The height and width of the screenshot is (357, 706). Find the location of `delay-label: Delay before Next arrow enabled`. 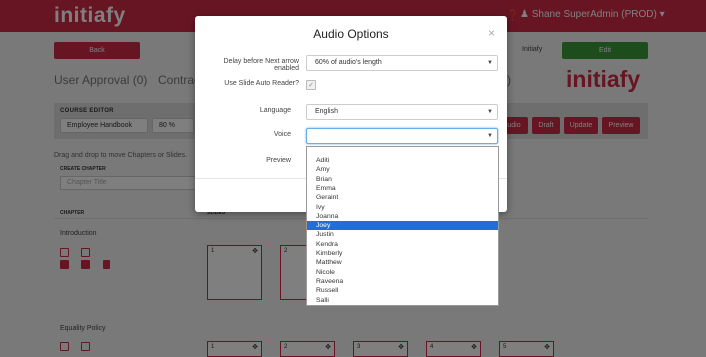

delay-label: Delay before Next arrow enabled is located at coordinates (261, 65).